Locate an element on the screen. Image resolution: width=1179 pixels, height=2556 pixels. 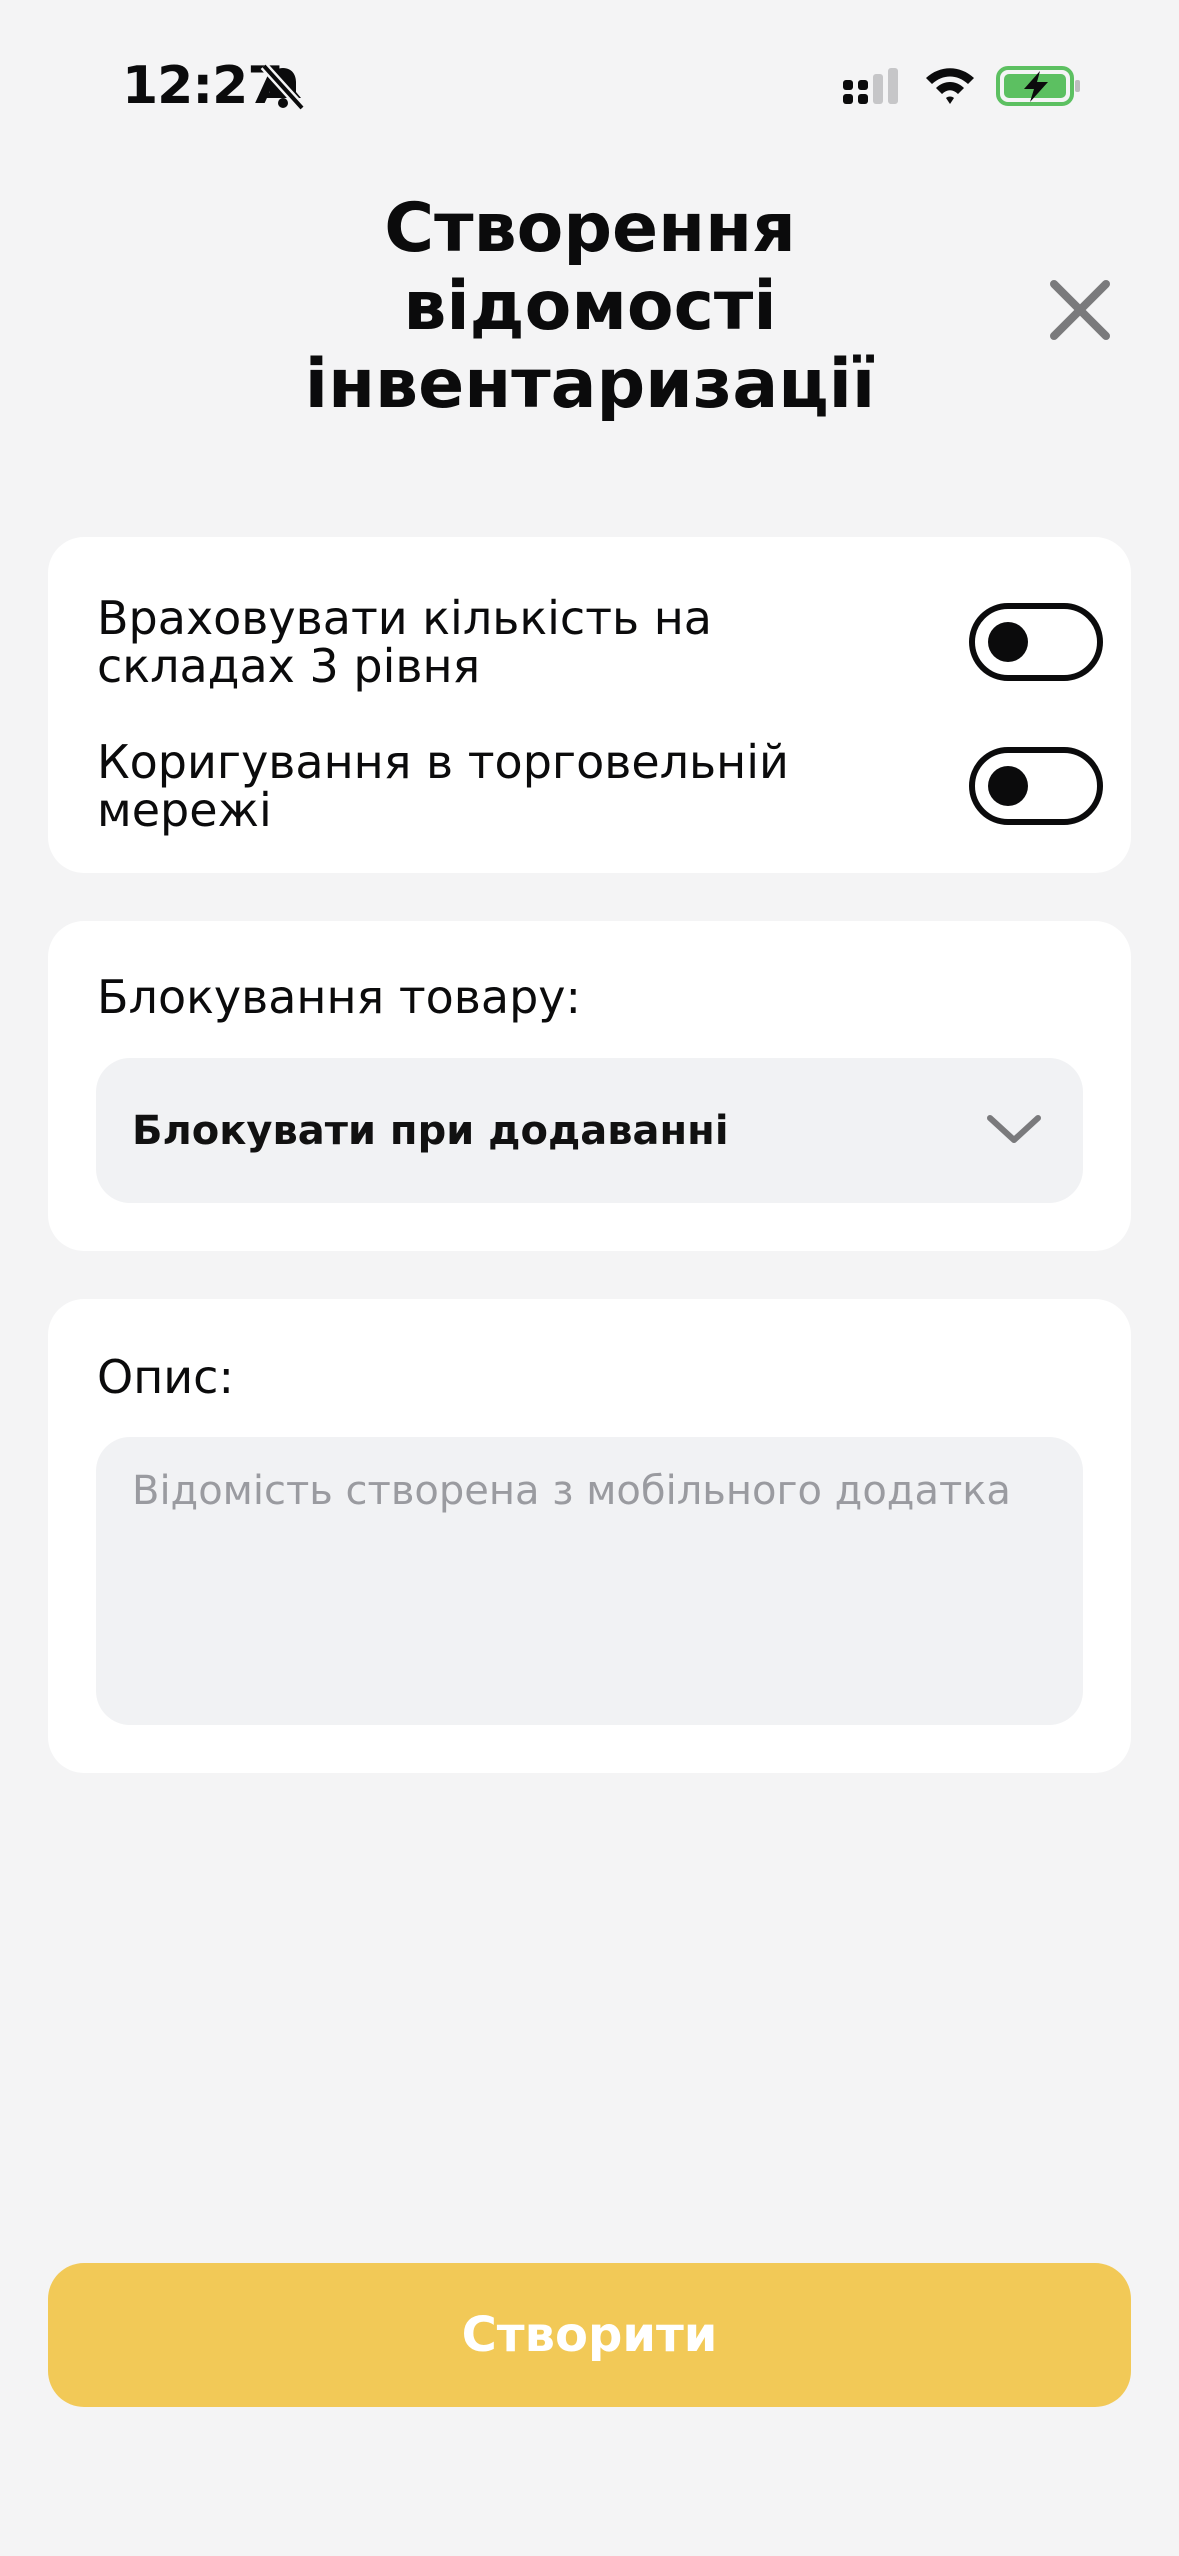
toggle-row-warehouse-level3: Враховувати кількість на складах 3 рівня is located at coordinates (600, 642).